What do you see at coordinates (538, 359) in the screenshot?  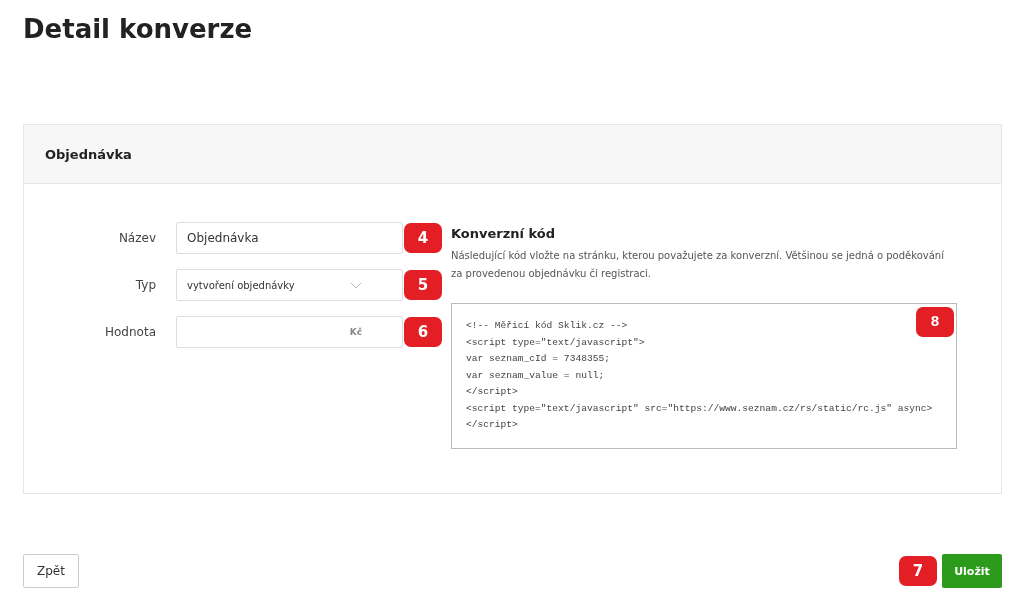 I see `code-line: var seznam_cId = 7348355;` at bounding box center [538, 359].